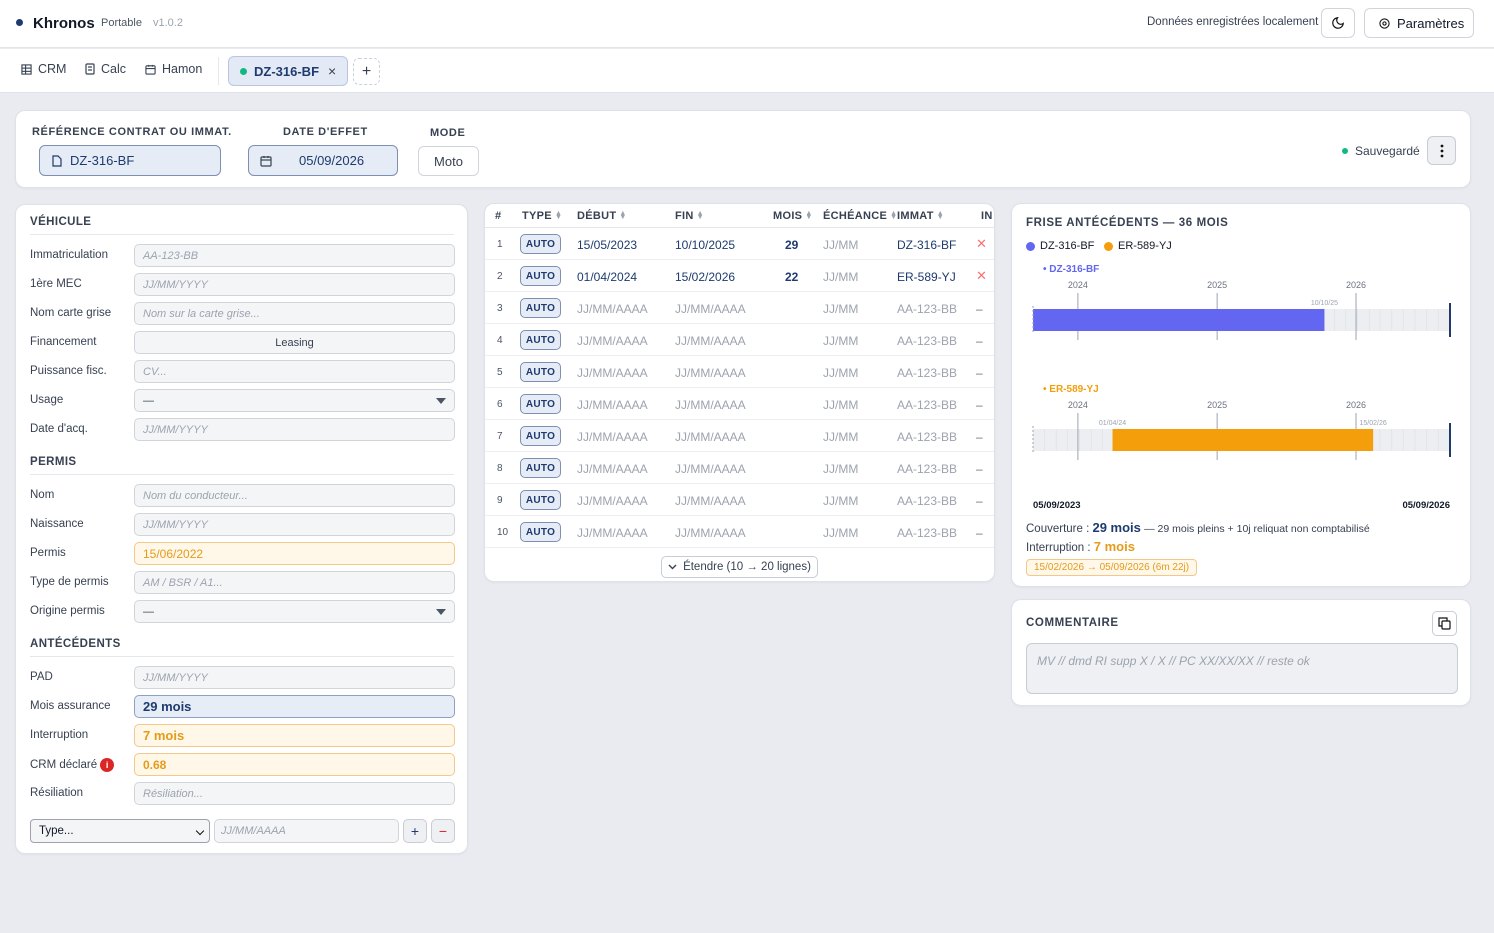 The width and height of the screenshot is (1494, 933). I want to click on effective-date-input: 05/09/2026, so click(323, 160).